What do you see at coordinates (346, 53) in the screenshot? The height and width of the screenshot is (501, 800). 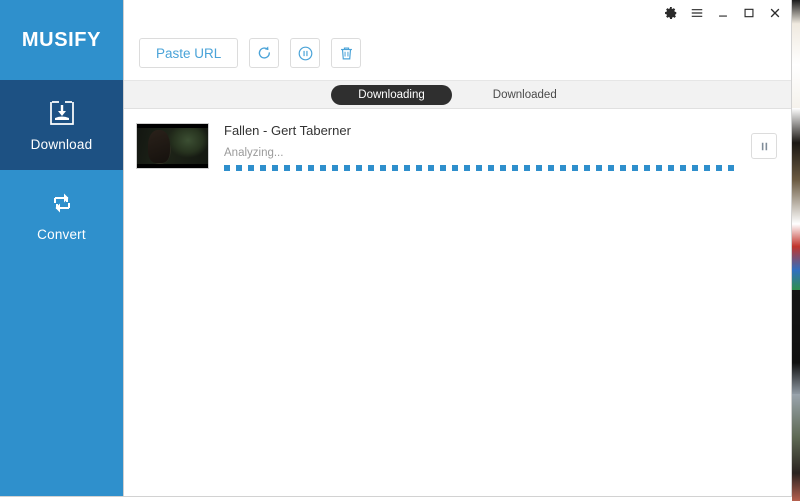 I see `delete-button` at bounding box center [346, 53].